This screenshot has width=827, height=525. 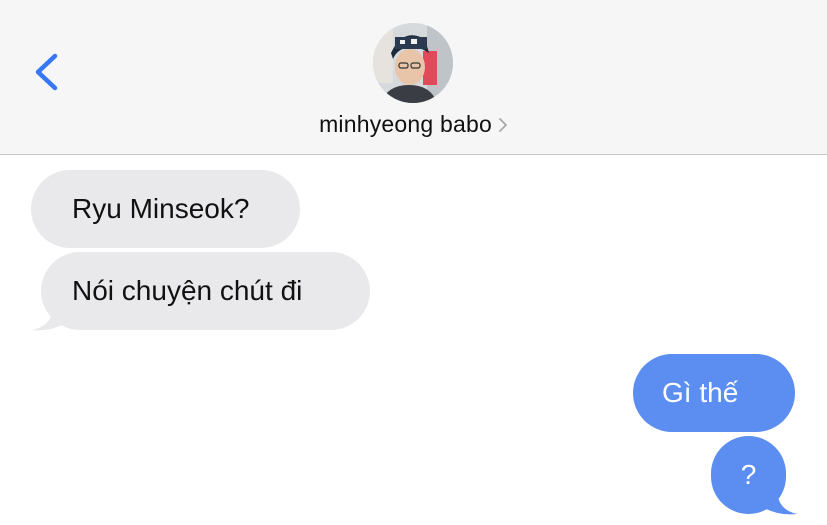 What do you see at coordinates (700, 392) in the screenshot?
I see `message-text: Gì thế` at bounding box center [700, 392].